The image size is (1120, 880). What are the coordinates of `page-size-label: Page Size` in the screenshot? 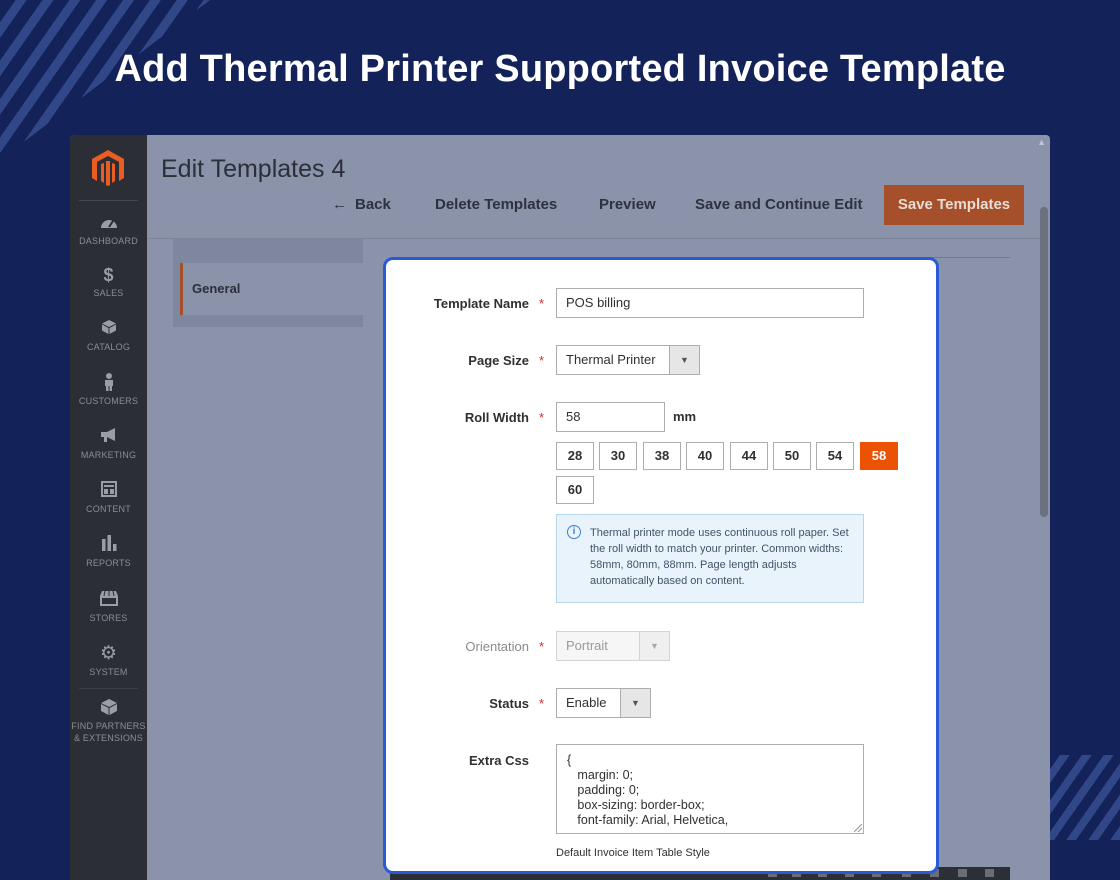 It's located at (498, 360).